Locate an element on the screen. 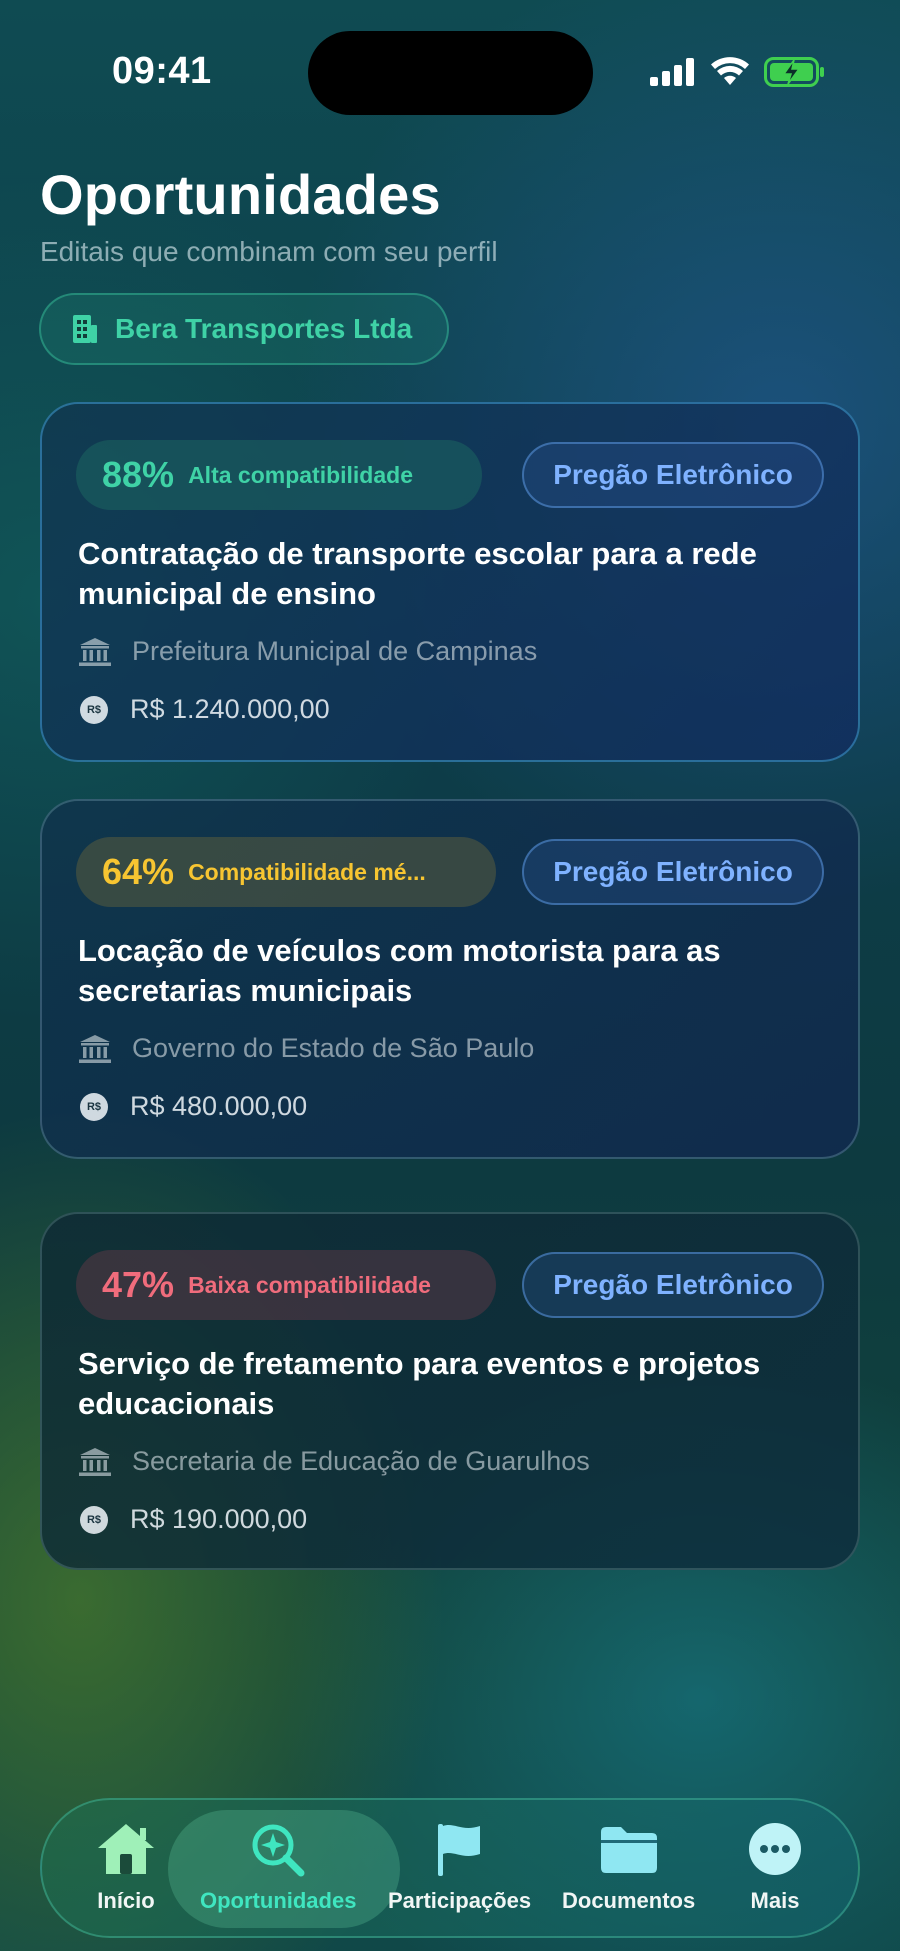  tab-documentos: Documentos is located at coordinates (628, 1867).